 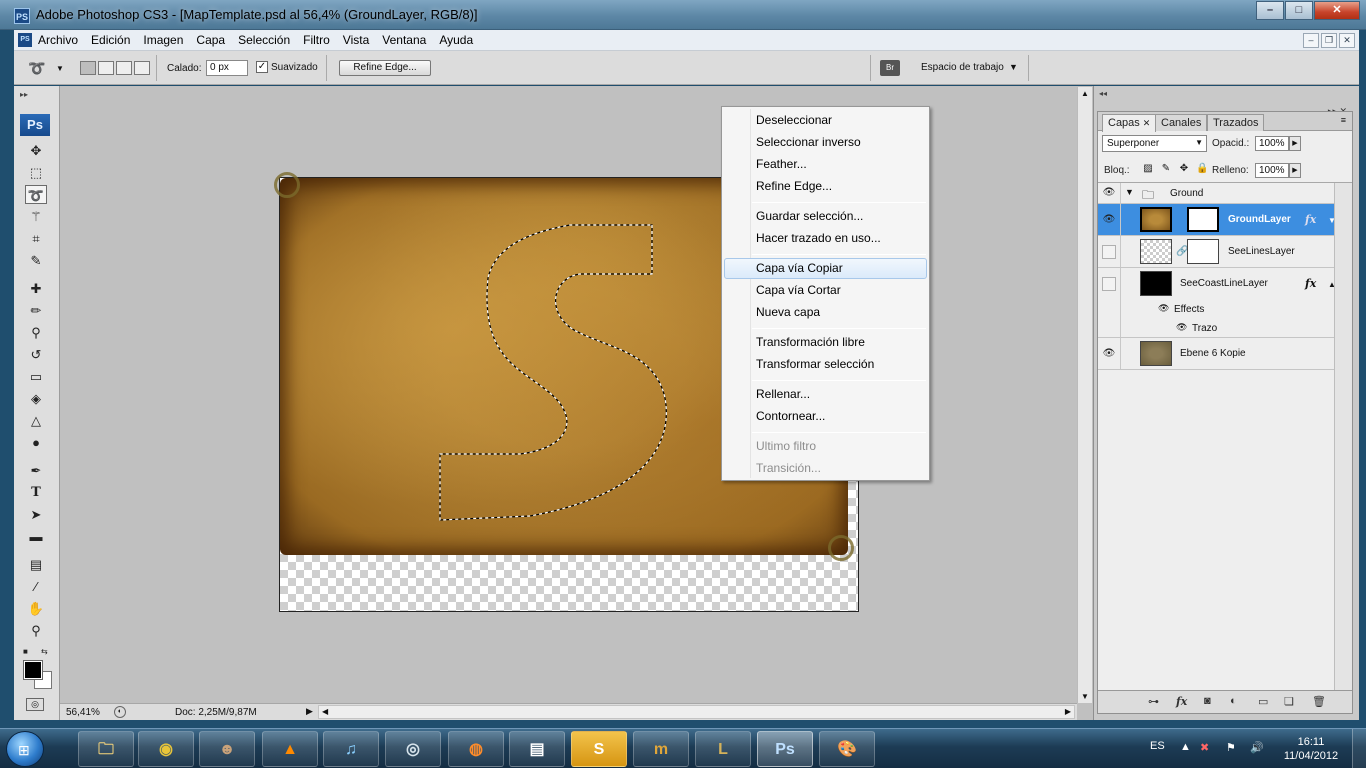 I want to click on history-brush-icon: ↺, so click(x=36, y=354).